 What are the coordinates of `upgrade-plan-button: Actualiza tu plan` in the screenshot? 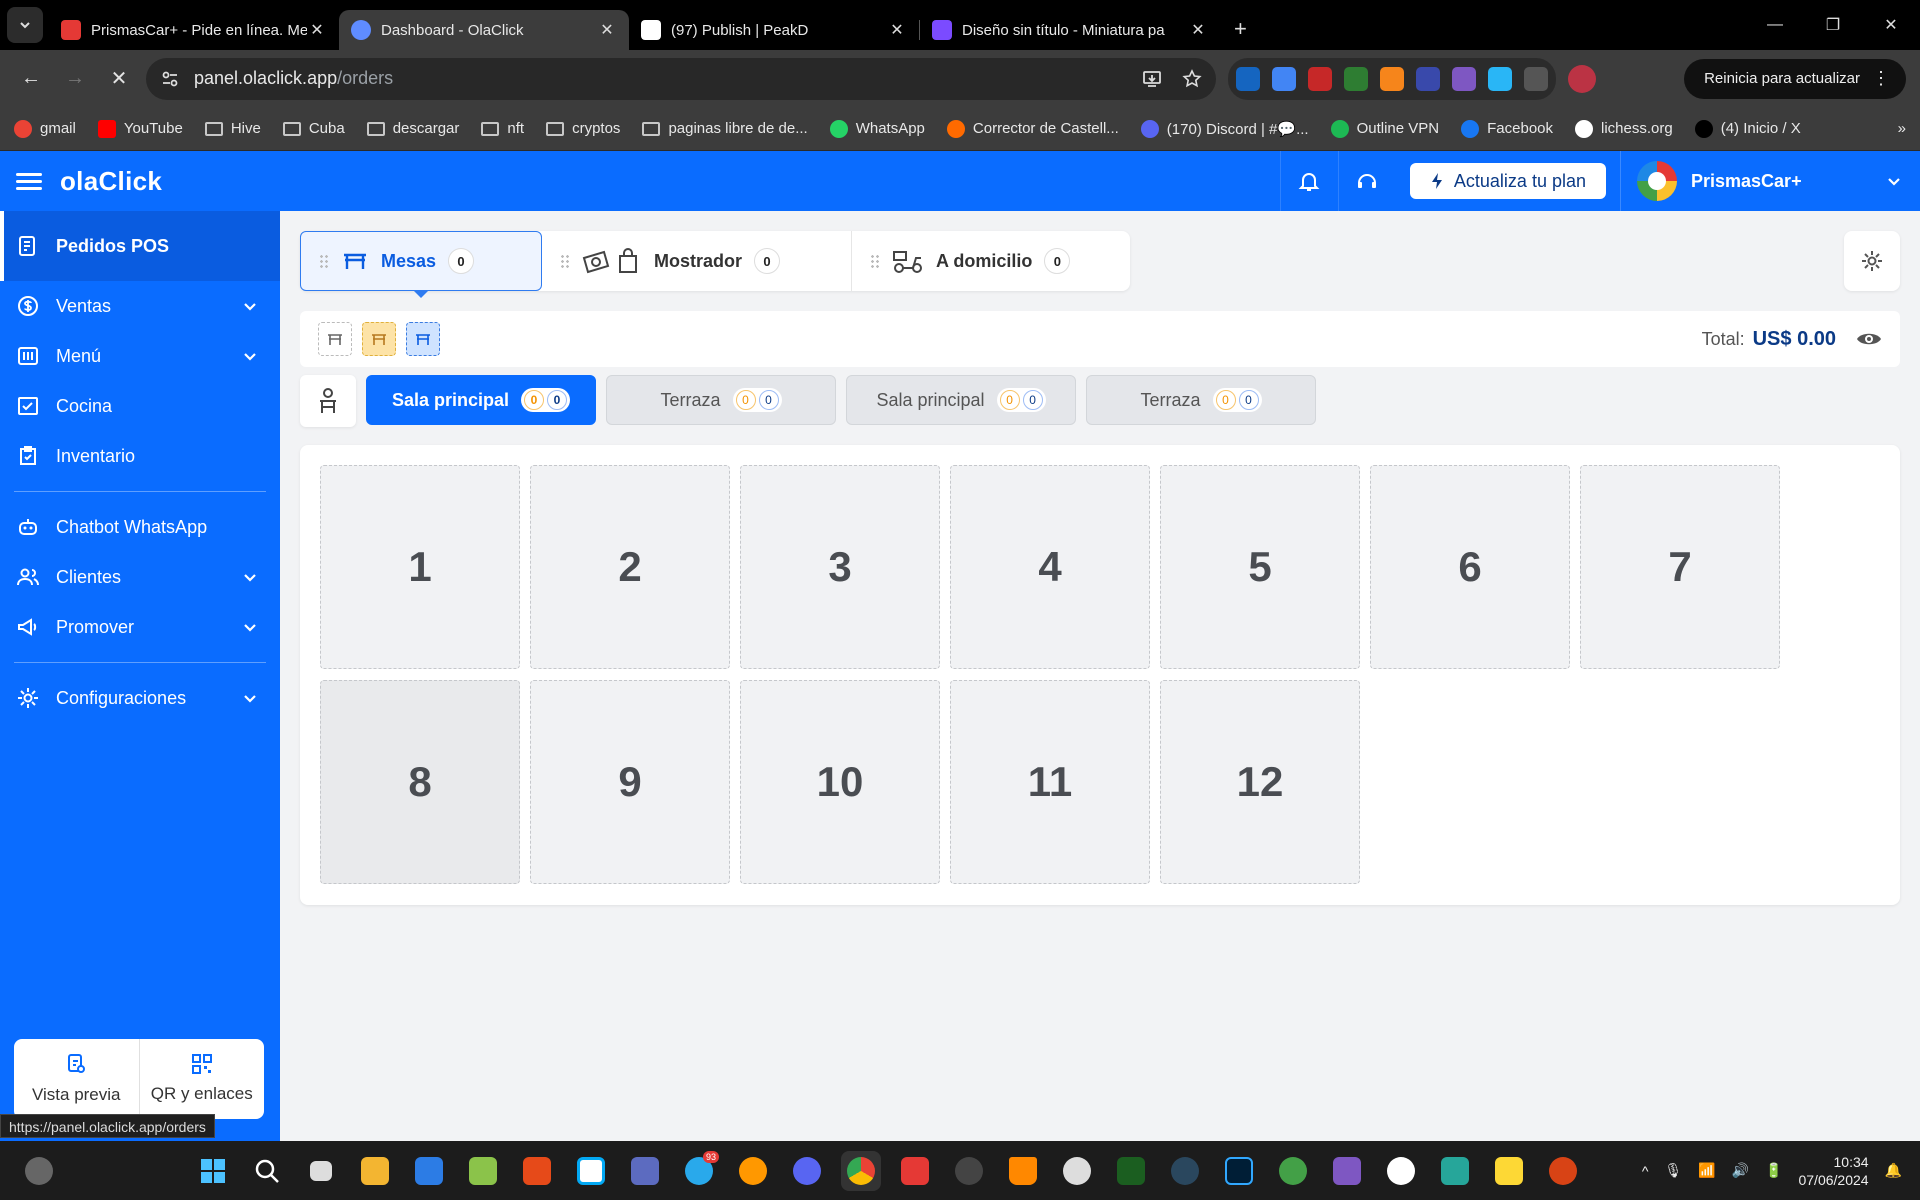 It's located at (1507, 181).